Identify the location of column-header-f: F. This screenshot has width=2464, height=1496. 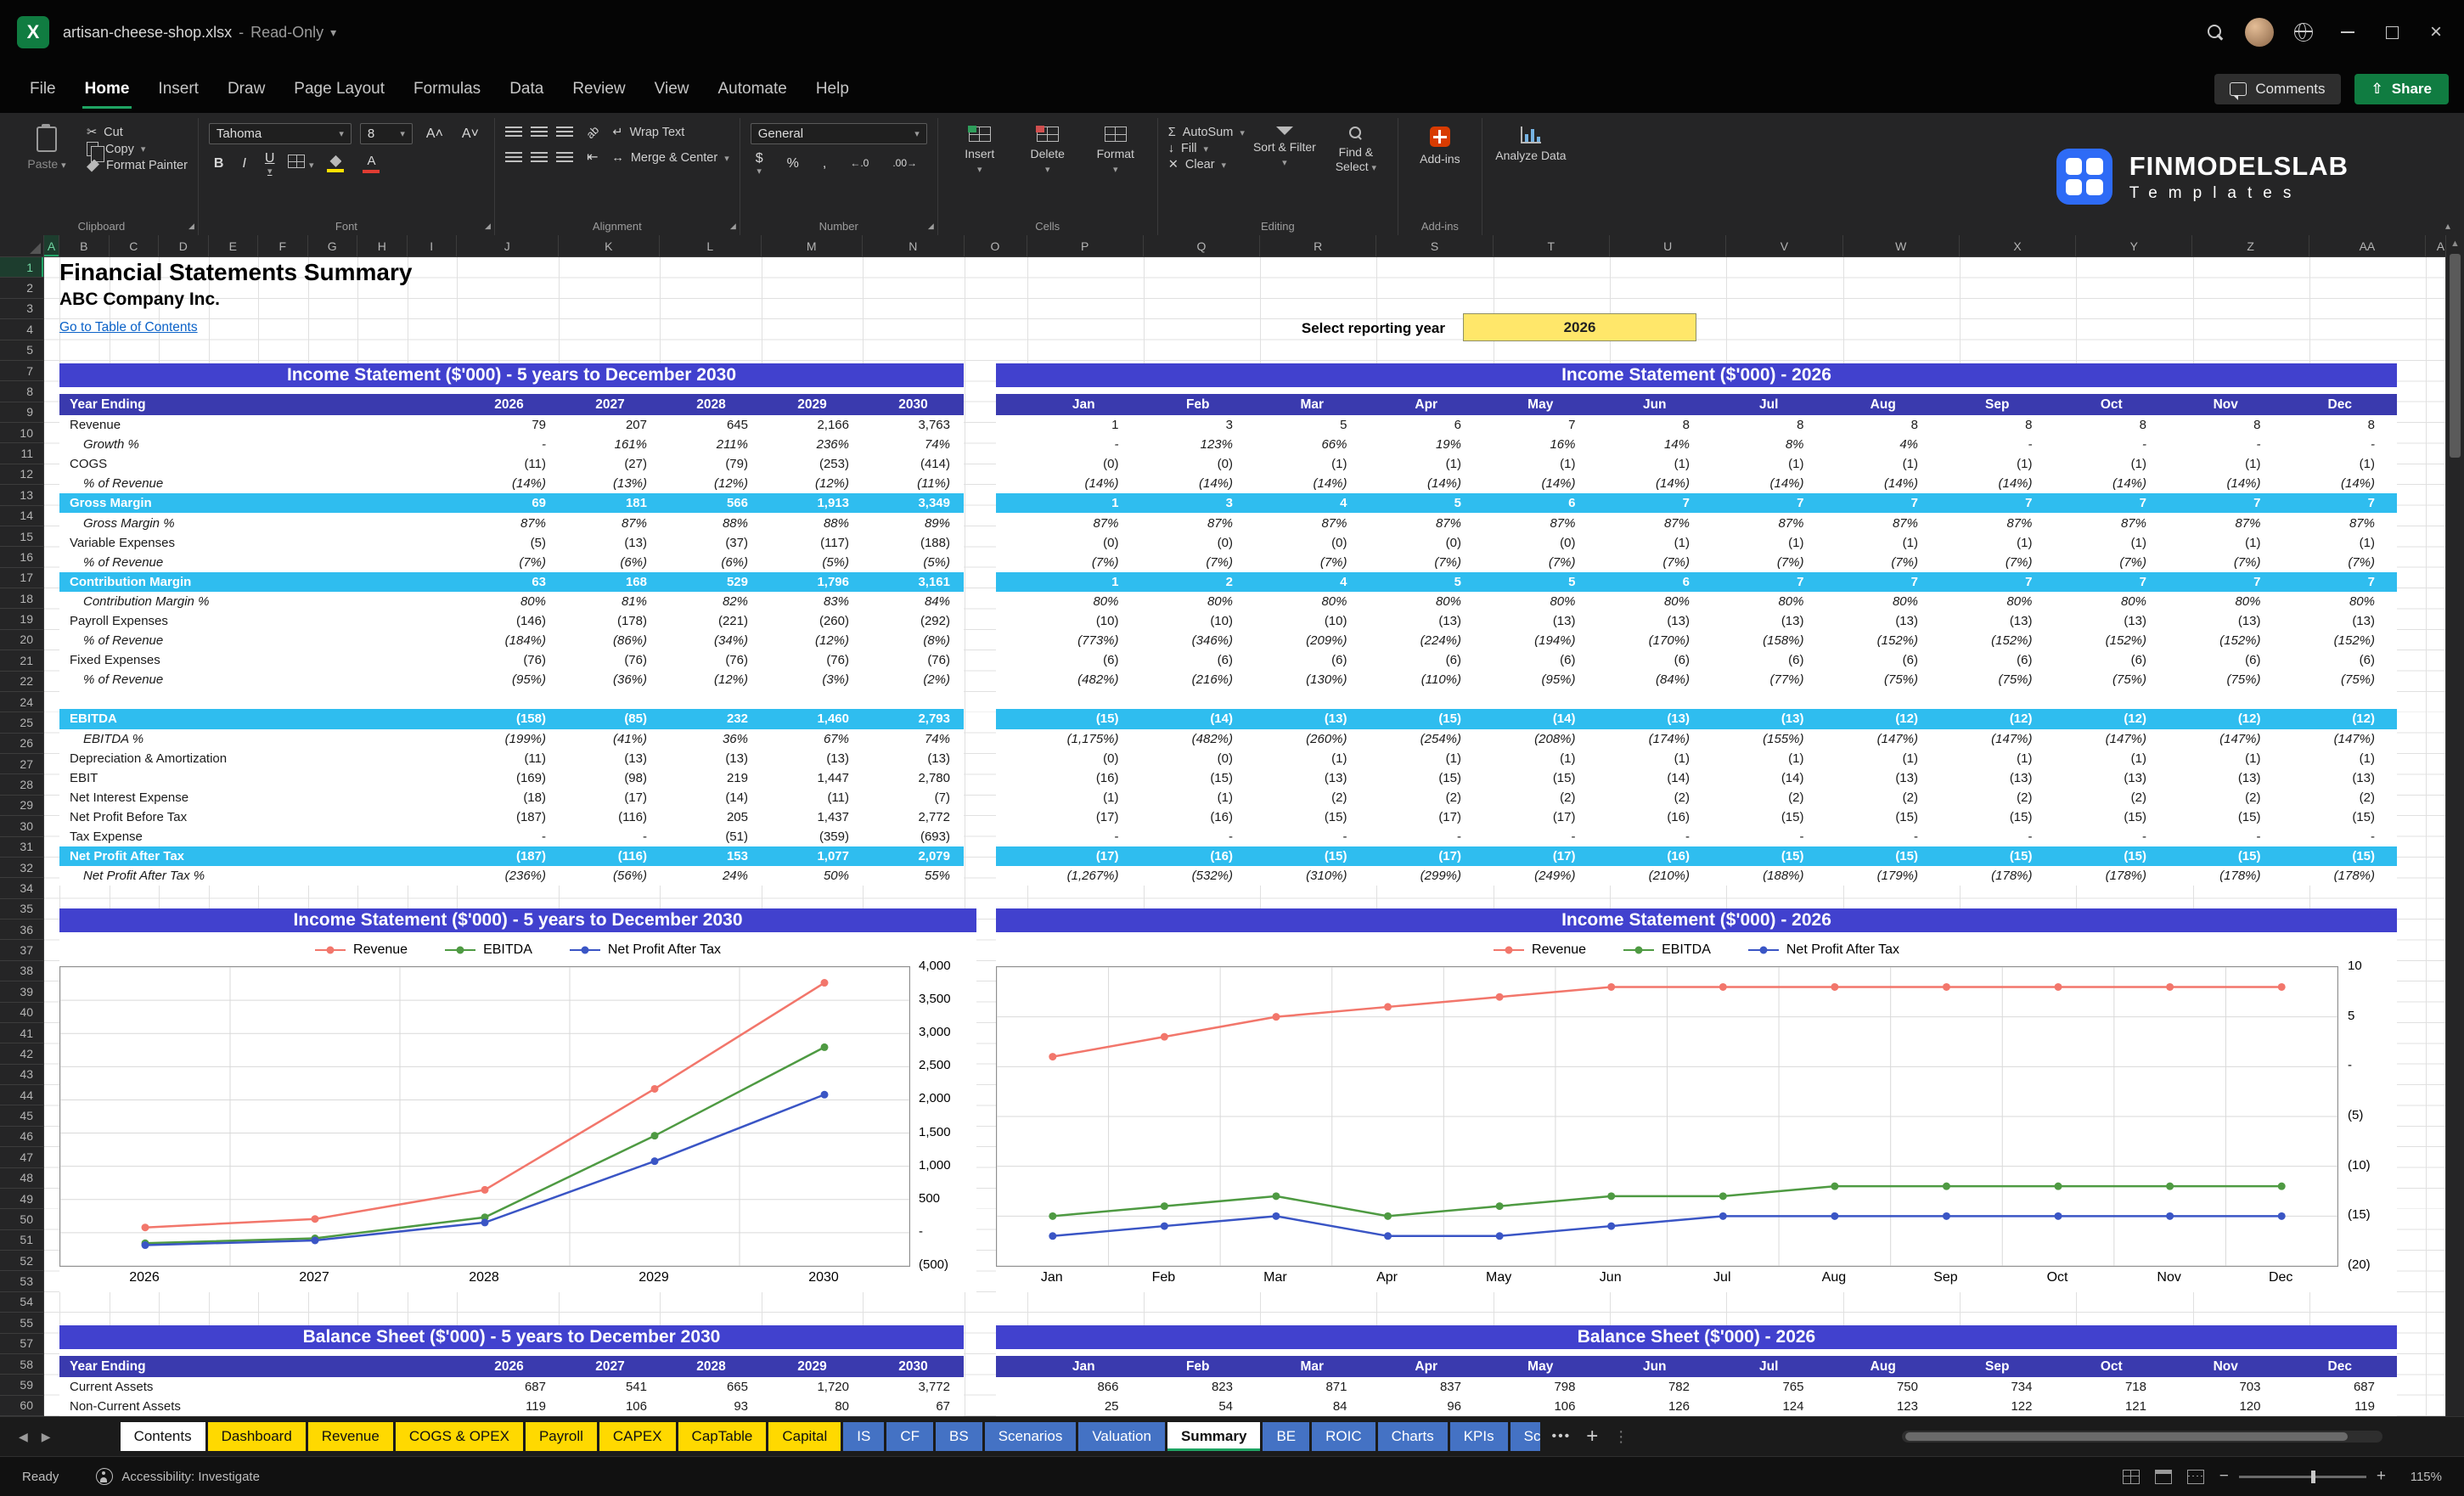
(283, 245).